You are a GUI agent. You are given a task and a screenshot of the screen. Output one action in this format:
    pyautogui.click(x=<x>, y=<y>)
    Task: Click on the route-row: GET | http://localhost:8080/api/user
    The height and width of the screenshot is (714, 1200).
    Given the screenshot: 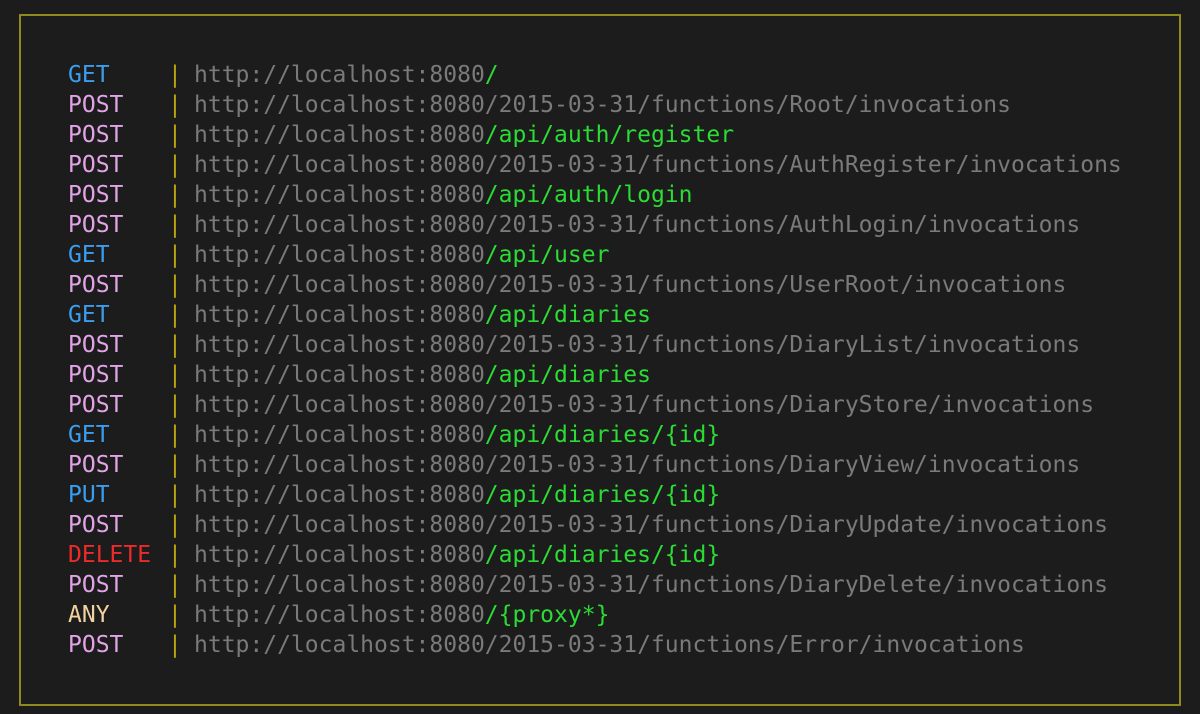 What is the action you would take?
    pyautogui.click(x=595, y=255)
    